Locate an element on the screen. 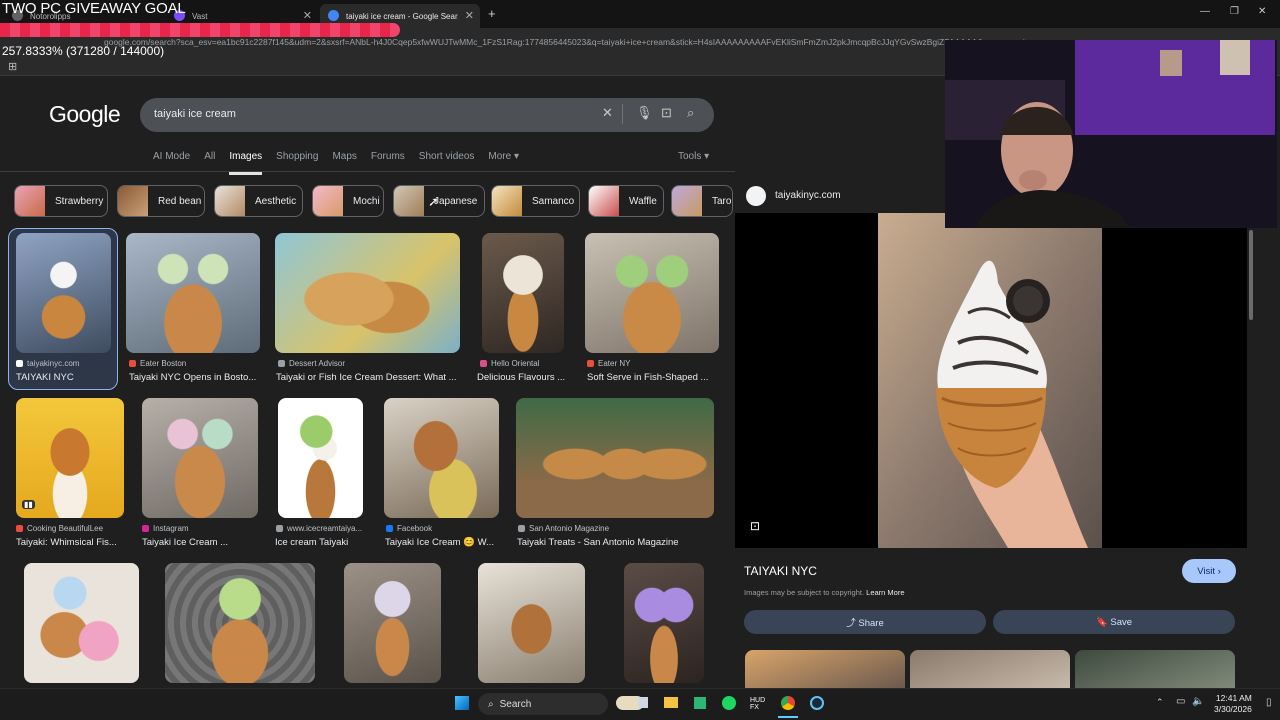 The image size is (1280, 720). hud-app-icon: HUD FX is located at coordinates (757, 704).